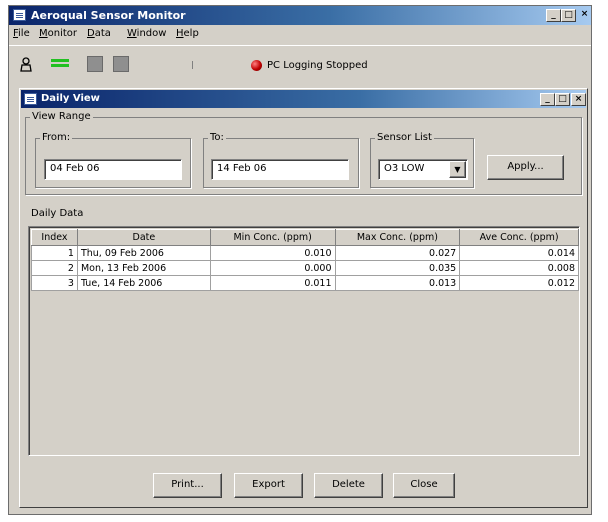 The height and width of the screenshot is (522, 608). Describe the element at coordinates (217, 137) in the screenshot. I see `to-label: To:` at that location.